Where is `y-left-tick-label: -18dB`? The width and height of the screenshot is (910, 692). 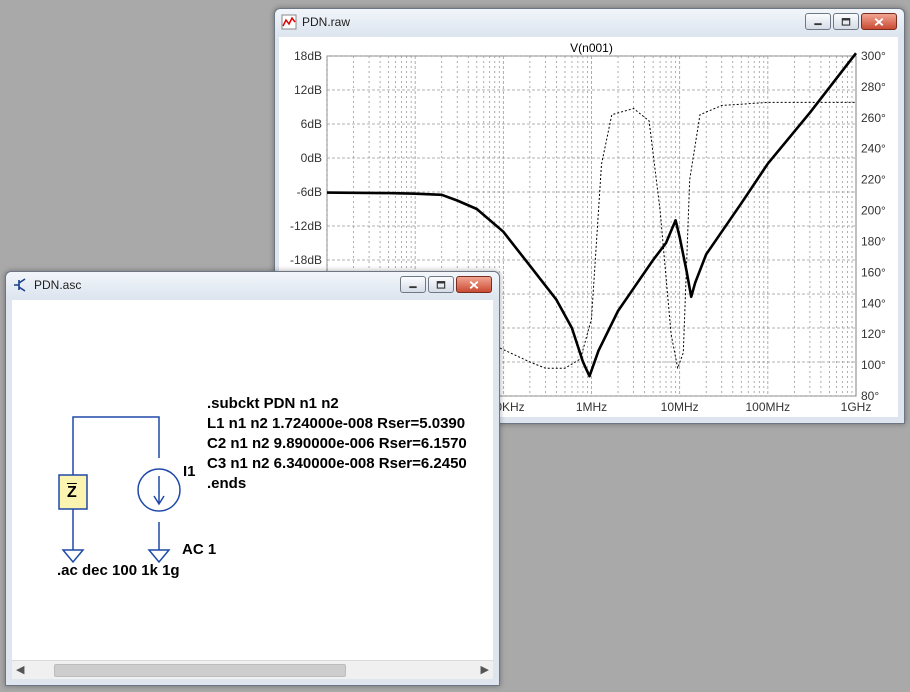
y-left-tick-label: -18dB is located at coordinates (306, 260).